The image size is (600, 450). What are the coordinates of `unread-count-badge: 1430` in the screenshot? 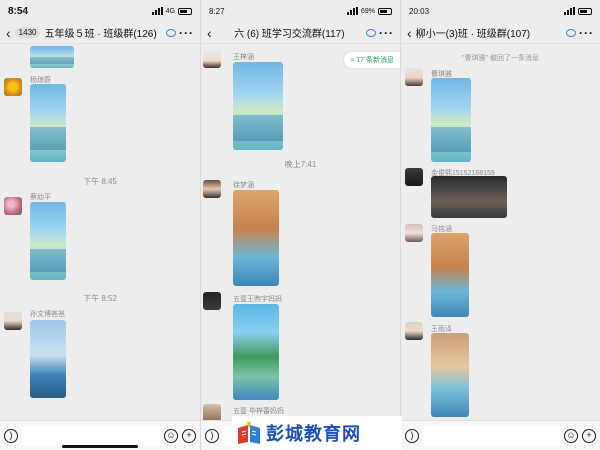 It's located at (27, 32).